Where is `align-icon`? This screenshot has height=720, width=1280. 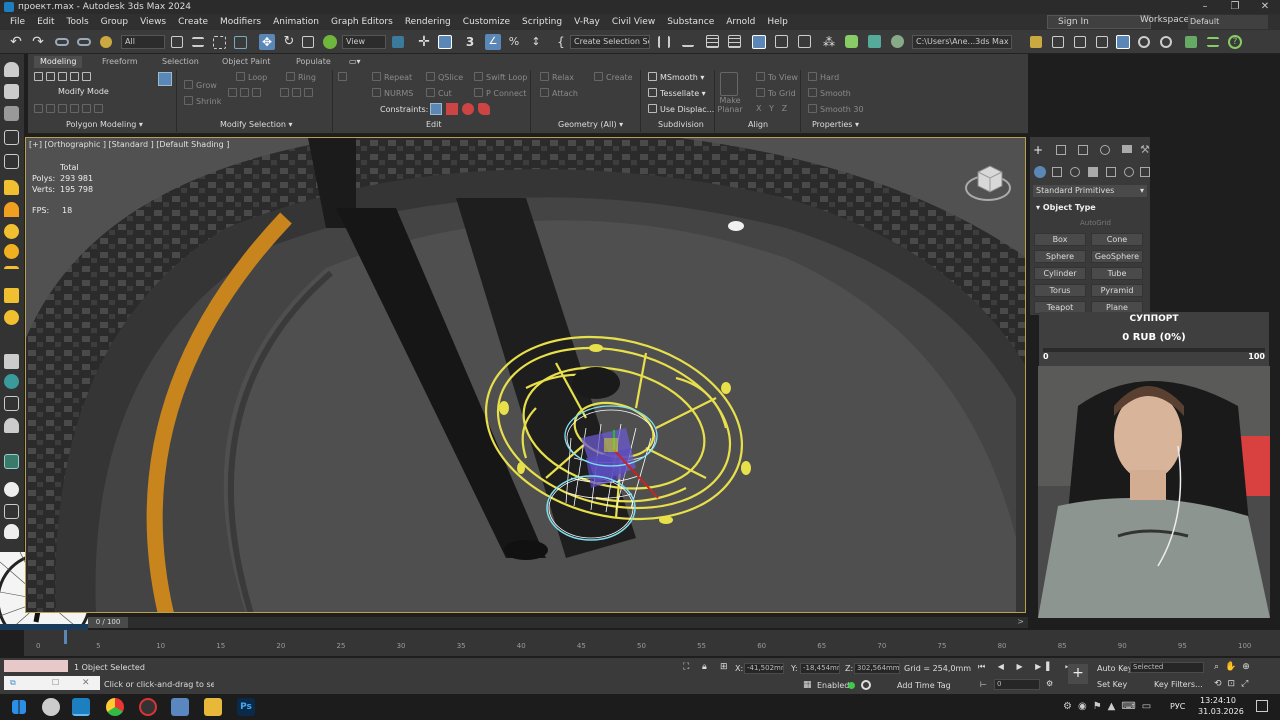 align-icon is located at coordinates (688, 41).